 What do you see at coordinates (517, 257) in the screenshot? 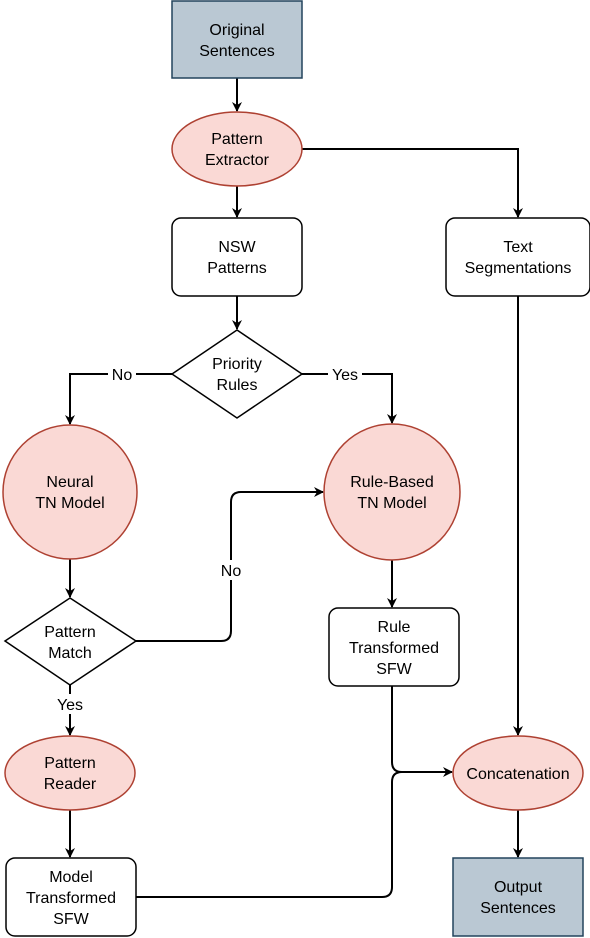
I see `node-text-segmentations: Text Segmentations` at bounding box center [517, 257].